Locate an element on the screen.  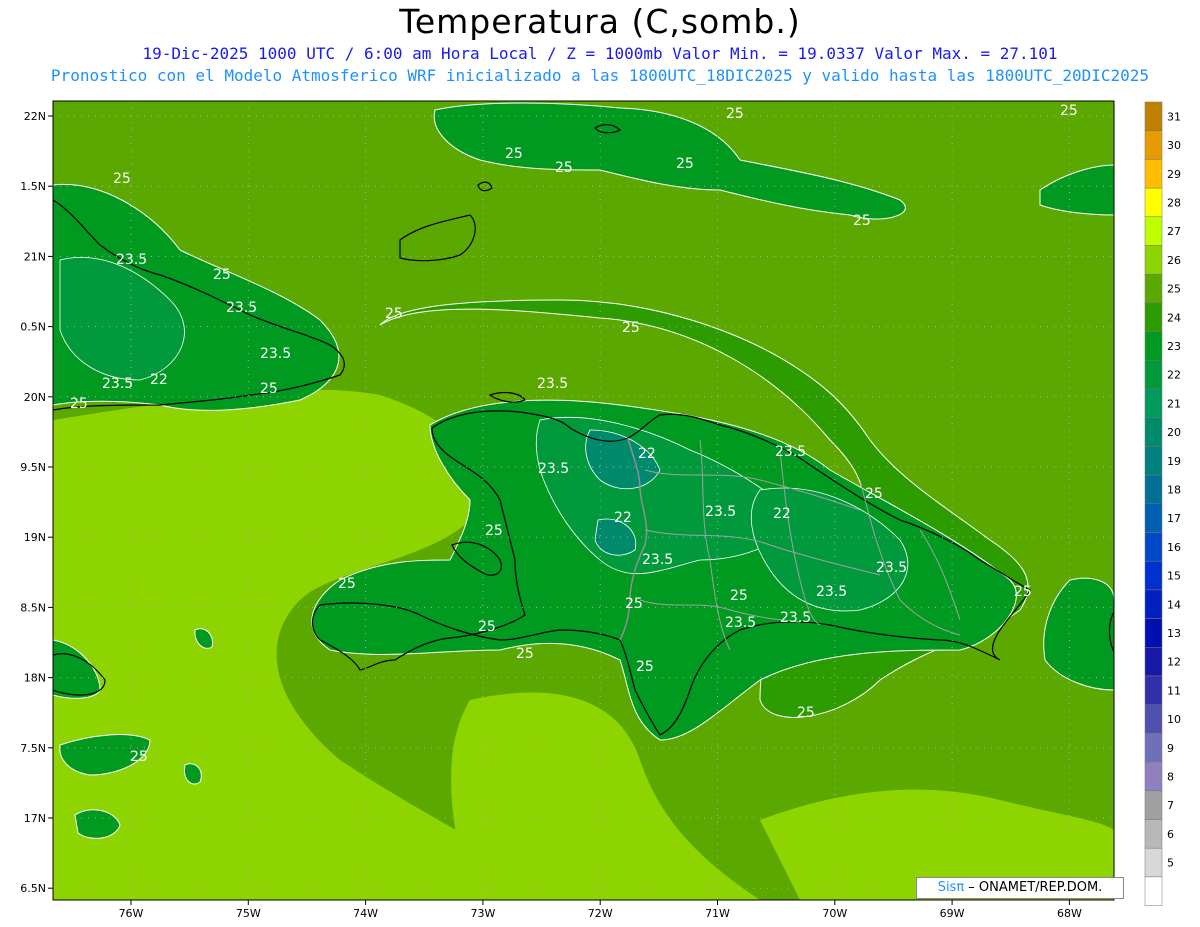
lat-tick-label: 1.5N is located at coordinates (33, 186).